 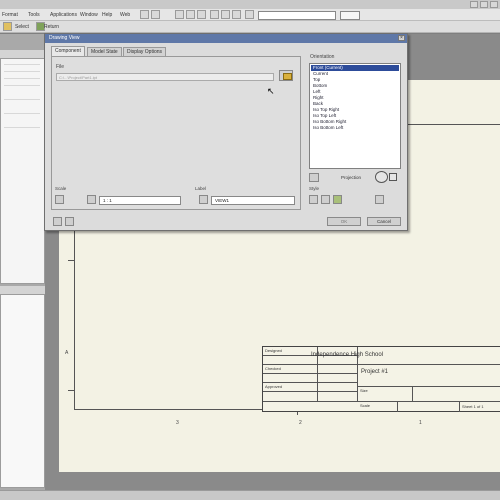 I want to click on orientation-label: Orientation, so click(x=322, y=57).